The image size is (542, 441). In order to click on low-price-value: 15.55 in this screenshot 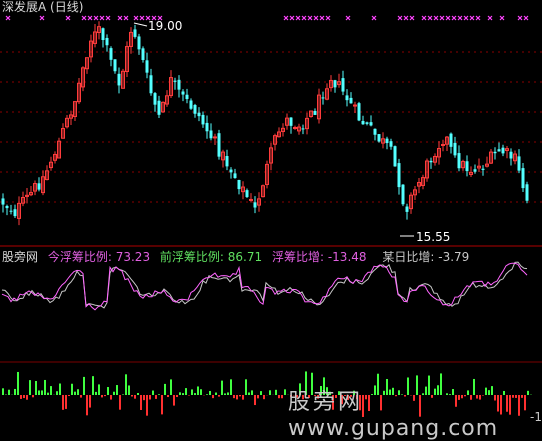, I will do `click(433, 237)`.